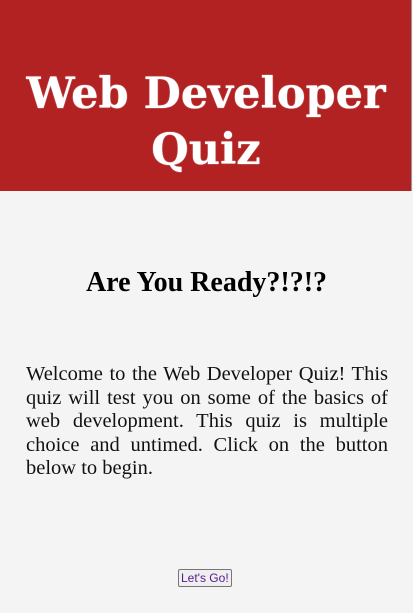  Describe the element at coordinates (206, 282) in the screenshot. I see `quiz-subtitle: Are You Ready?!?!?` at that location.